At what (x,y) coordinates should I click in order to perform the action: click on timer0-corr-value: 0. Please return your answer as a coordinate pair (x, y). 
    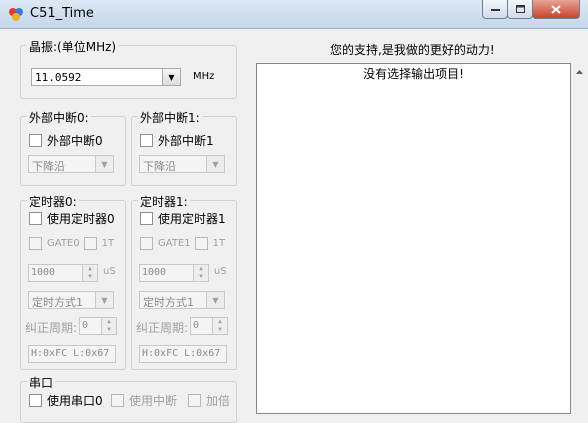
    Looking at the image, I should click on (85, 325).